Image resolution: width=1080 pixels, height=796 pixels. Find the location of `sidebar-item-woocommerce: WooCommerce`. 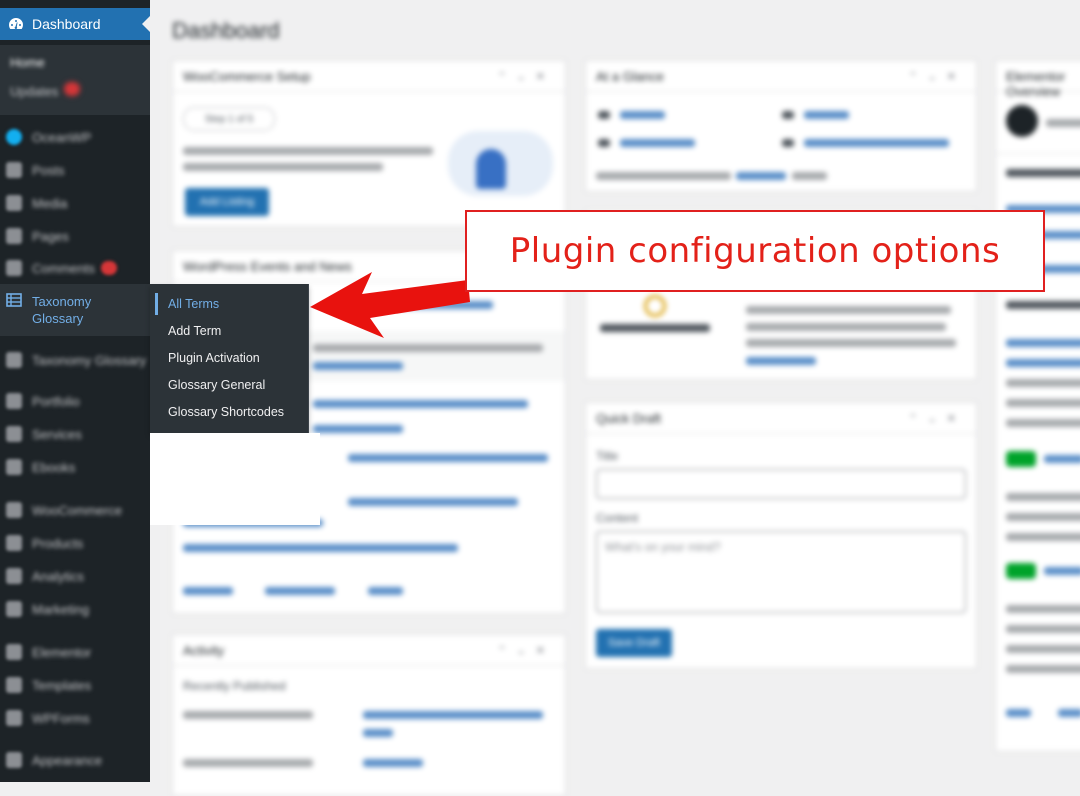

sidebar-item-woocommerce: WooCommerce is located at coordinates (75, 510).